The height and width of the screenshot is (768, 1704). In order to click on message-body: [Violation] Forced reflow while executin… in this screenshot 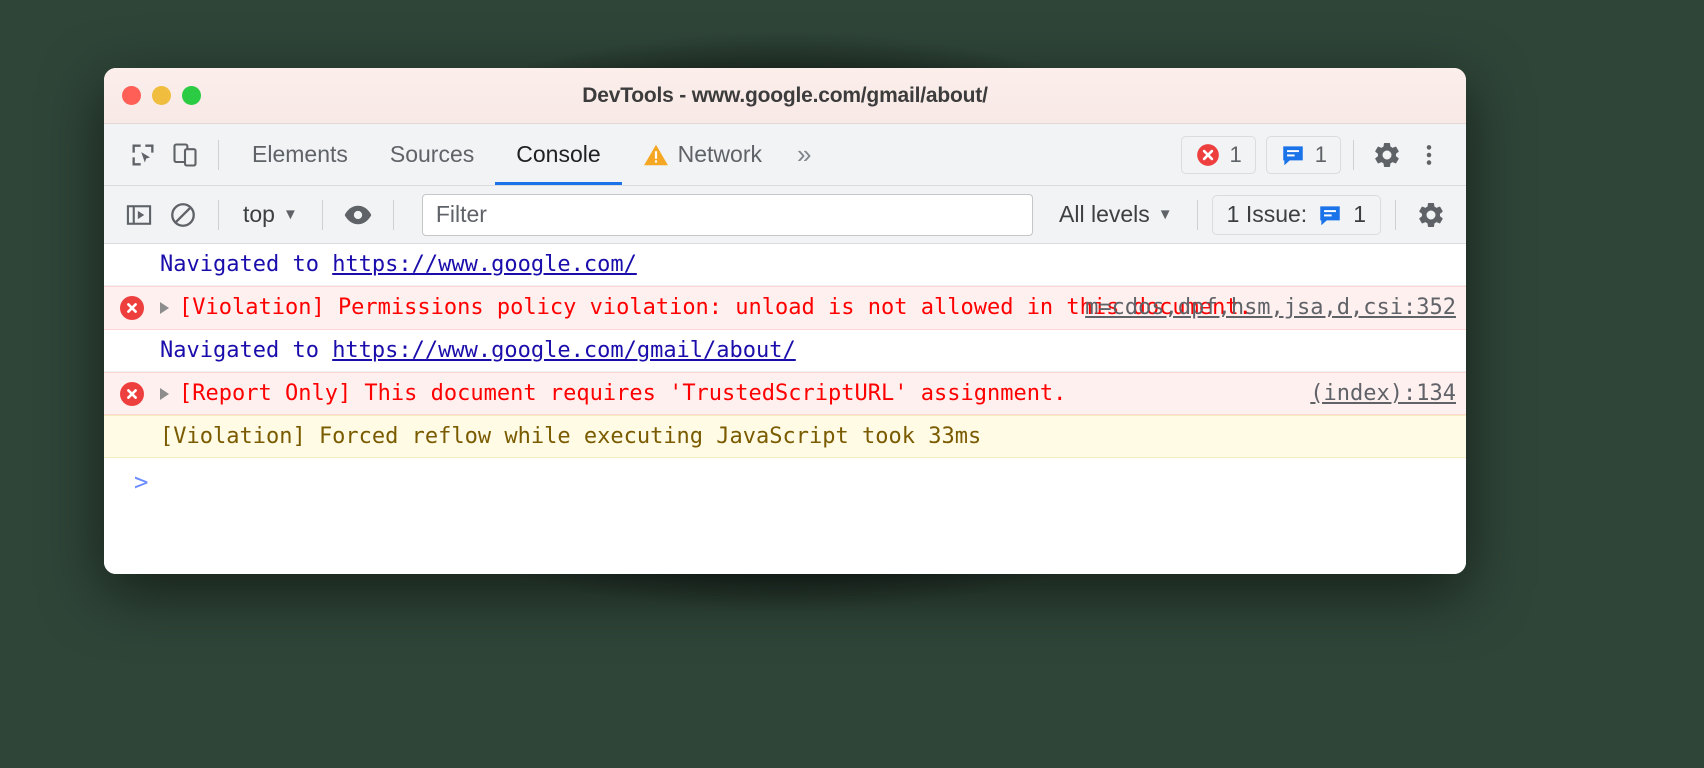, I will do `click(571, 436)`.